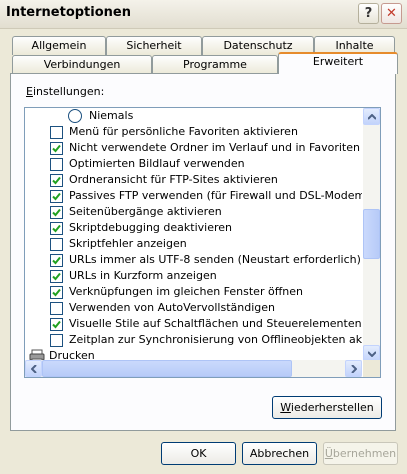  Describe the element at coordinates (143, 275) in the screenshot. I see `setting-label: URLs in Kurzform anzeigen` at that location.